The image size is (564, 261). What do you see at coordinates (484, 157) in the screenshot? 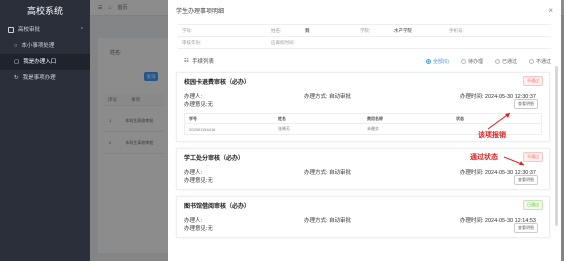
I see `annotation-label: 通过状态` at bounding box center [484, 157].